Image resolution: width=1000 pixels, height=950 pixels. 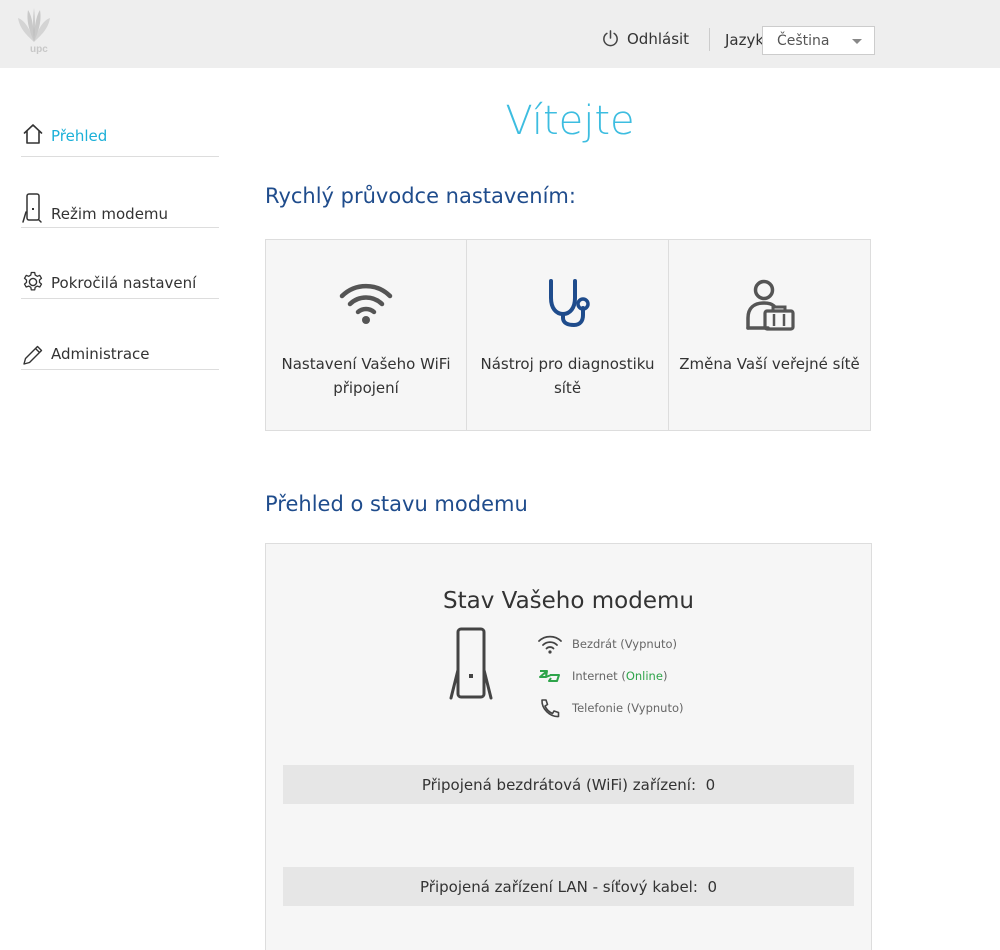 I want to click on quick-card-label: Nástroj pro diagnostiku sítě, so click(x=567, y=376).